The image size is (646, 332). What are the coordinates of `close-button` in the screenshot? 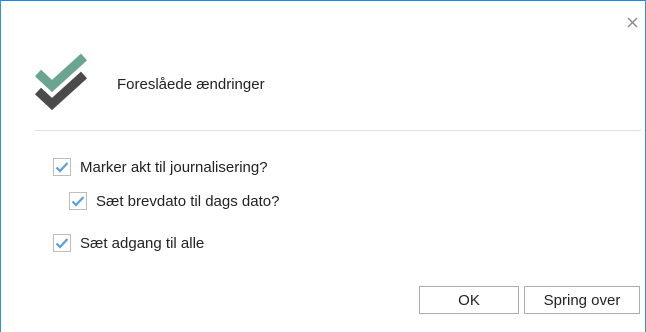 It's located at (633, 23).